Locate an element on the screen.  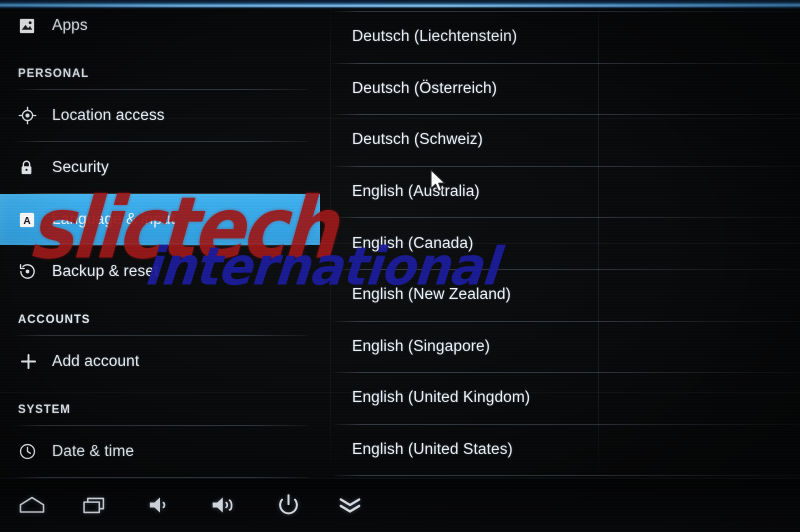
volume-down-icon is located at coordinates (160, 505).